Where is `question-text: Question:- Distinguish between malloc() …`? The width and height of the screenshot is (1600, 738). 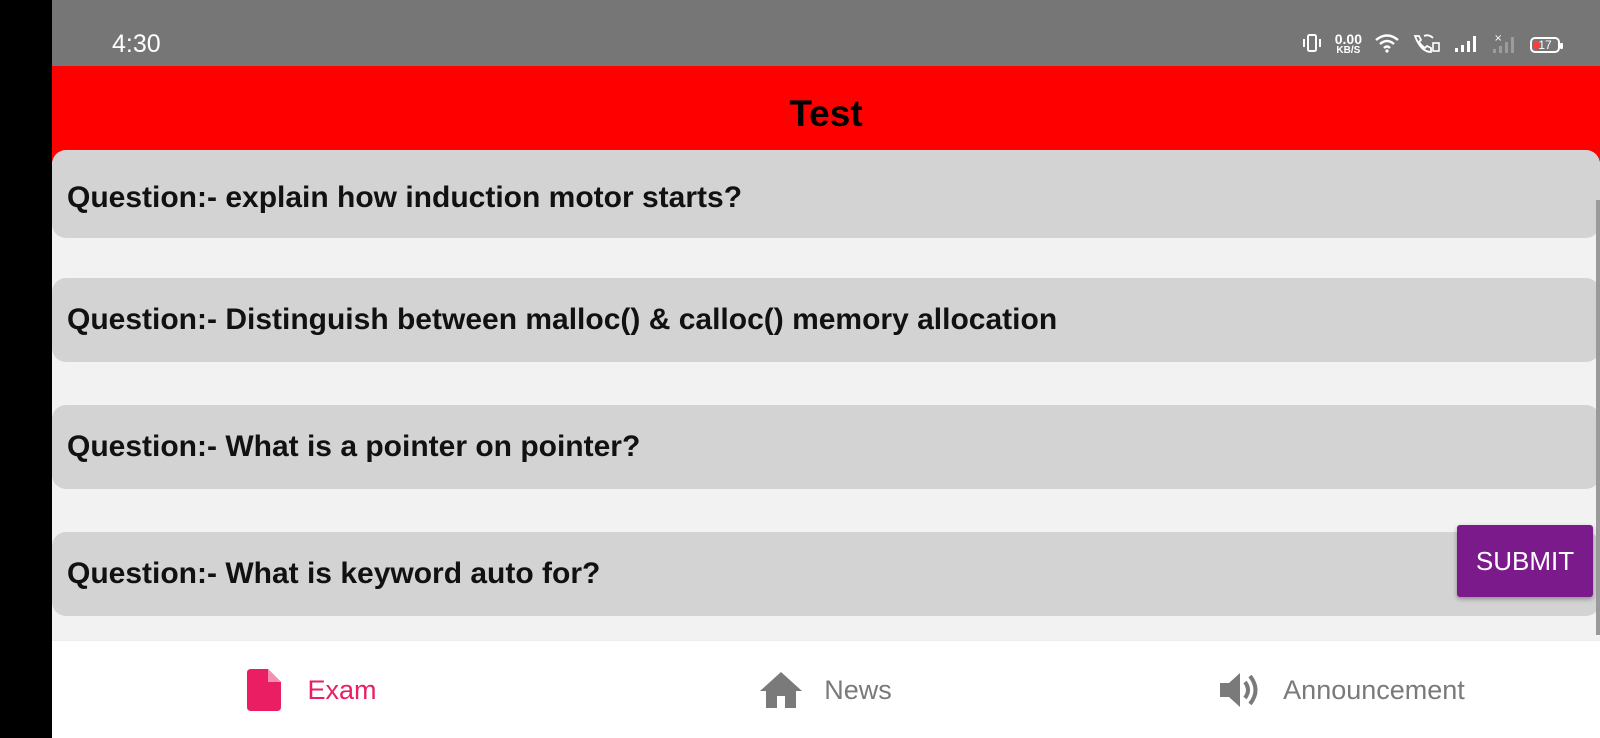 question-text: Question:- Distinguish between malloc() … is located at coordinates (562, 319).